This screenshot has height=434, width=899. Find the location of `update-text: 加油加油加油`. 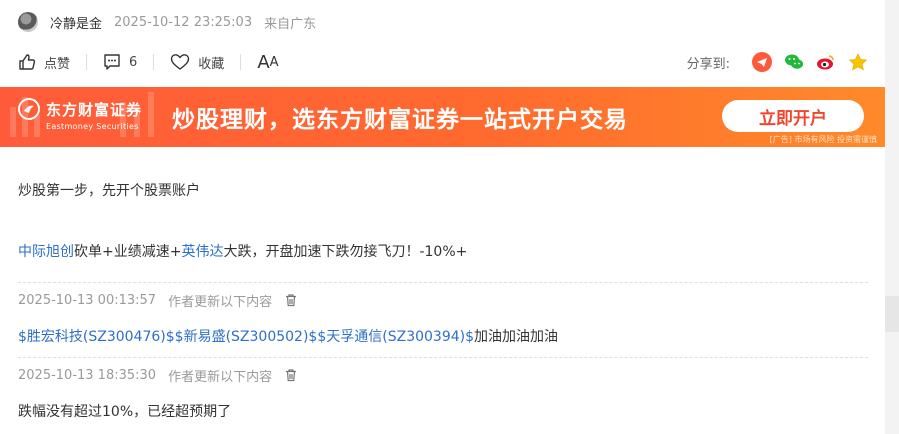

update-text: 加油加油加油 is located at coordinates (516, 337).